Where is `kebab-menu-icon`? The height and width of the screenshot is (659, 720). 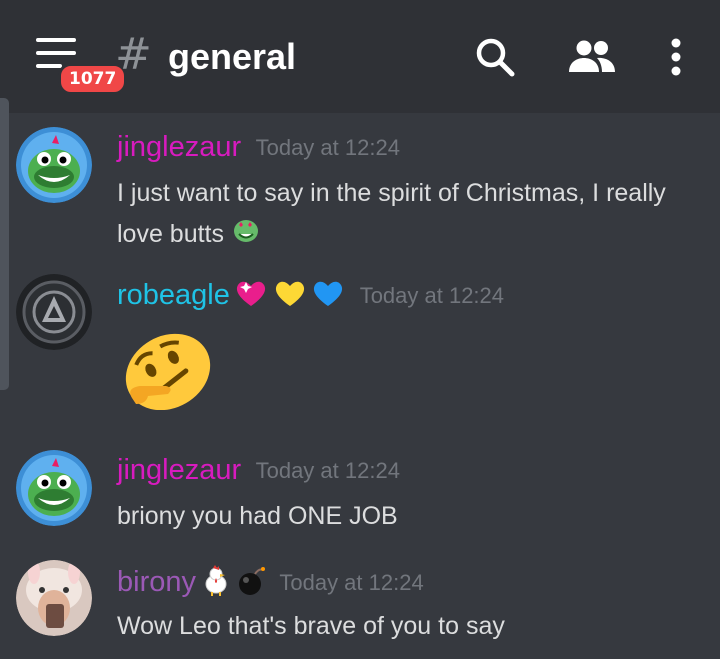 kebab-menu-icon is located at coordinates (676, 57).